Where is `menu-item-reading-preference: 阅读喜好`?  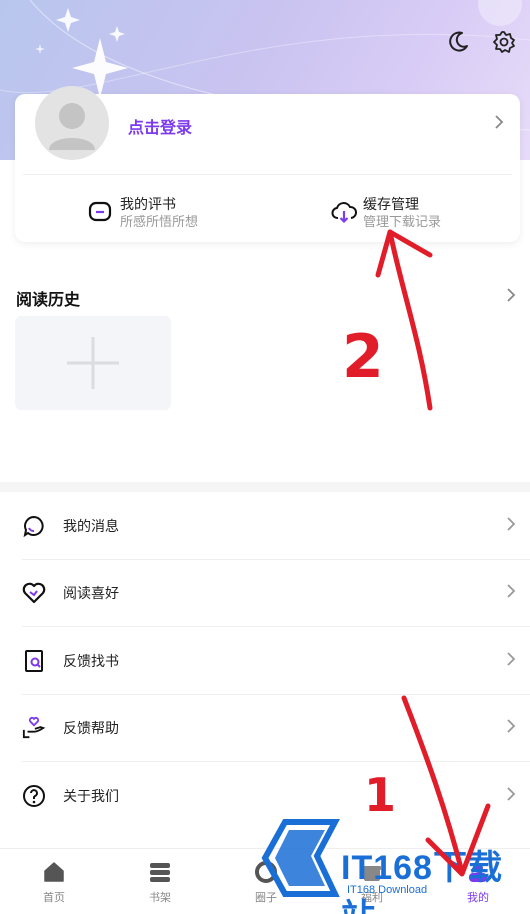
menu-item-reading-preference: 阅读喜好 is located at coordinates (265, 593).